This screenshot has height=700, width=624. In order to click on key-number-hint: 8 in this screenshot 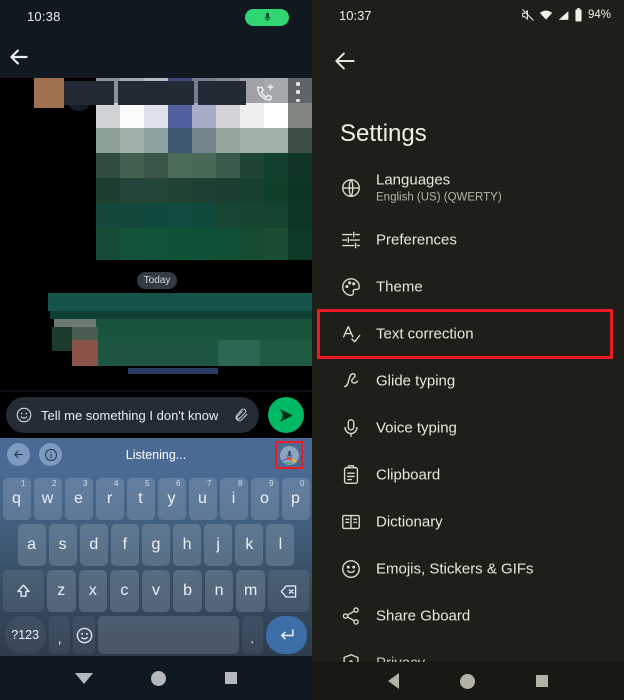, I will do `click(240, 483)`.